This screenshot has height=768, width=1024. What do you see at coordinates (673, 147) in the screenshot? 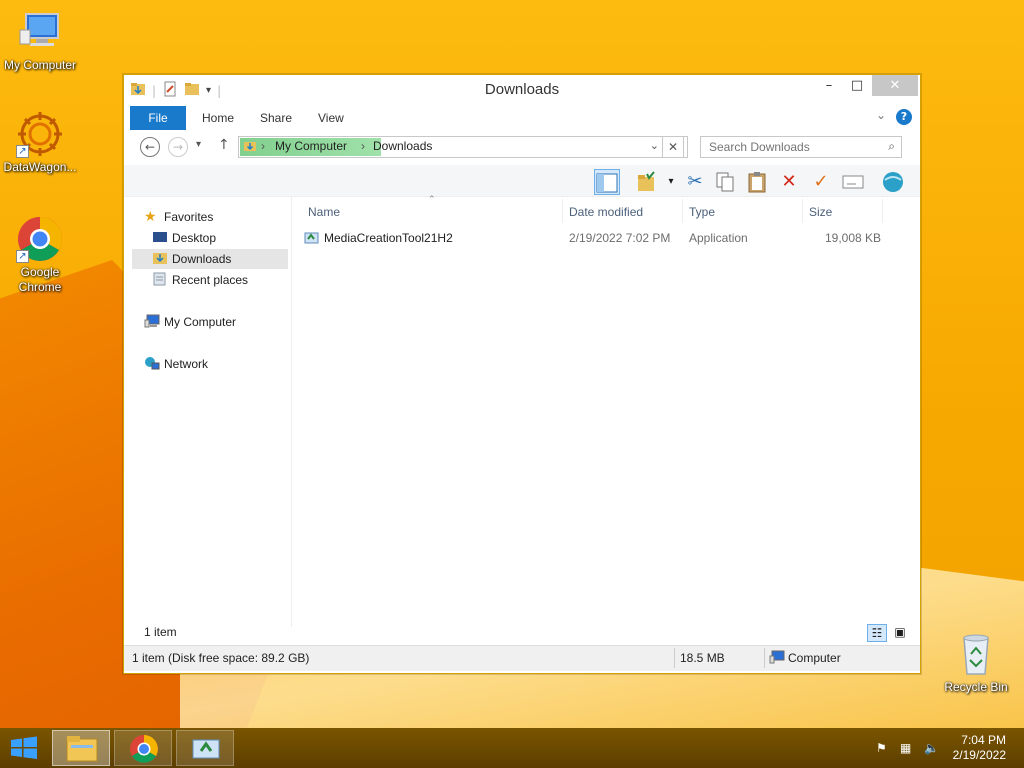
I see `clear-address-button: ✕` at bounding box center [673, 147].